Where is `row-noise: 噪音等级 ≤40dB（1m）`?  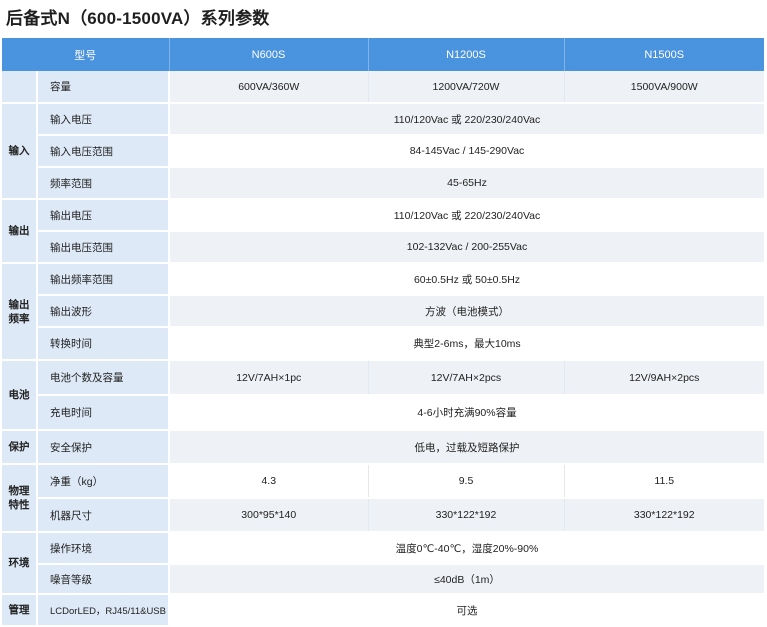
row-noise: 噪音等级 ≤40dB（1m） is located at coordinates (383, 579).